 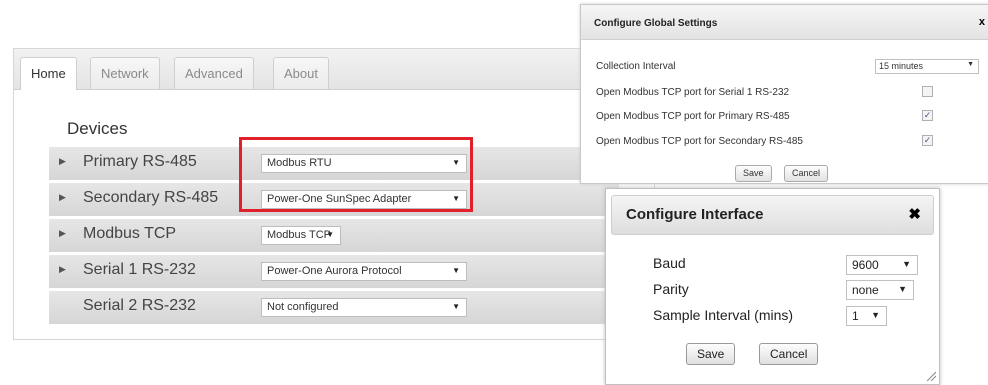 What do you see at coordinates (669, 263) in the screenshot?
I see `baud-label: Baud` at bounding box center [669, 263].